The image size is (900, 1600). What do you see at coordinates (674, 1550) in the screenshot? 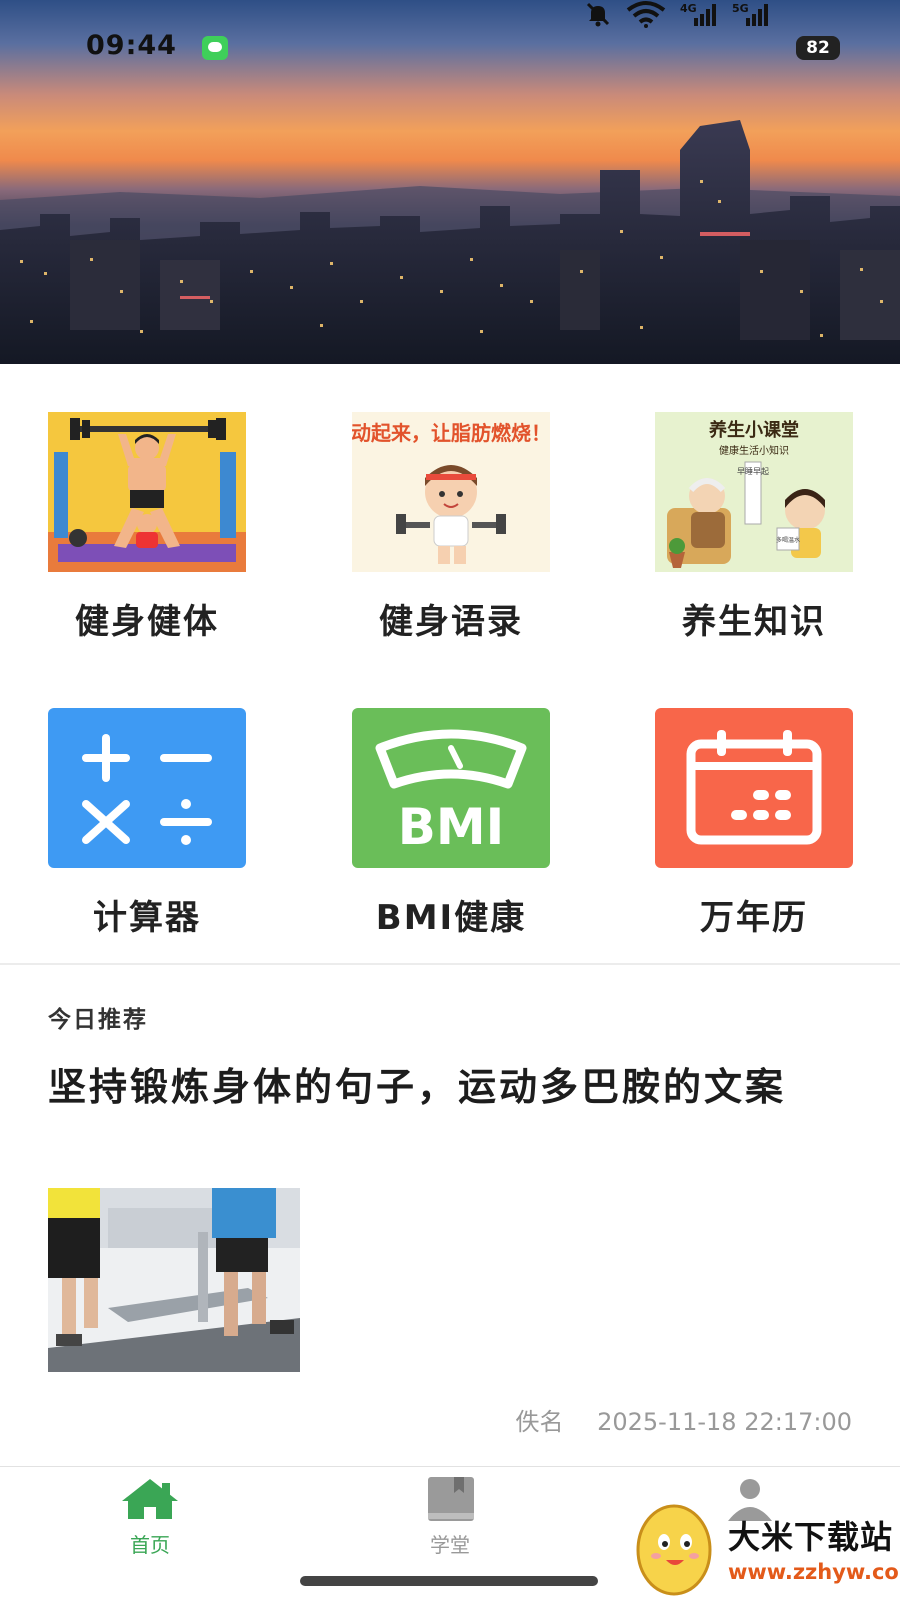
I see `rice-mascot-logo` at bounding box center [674, 1550].